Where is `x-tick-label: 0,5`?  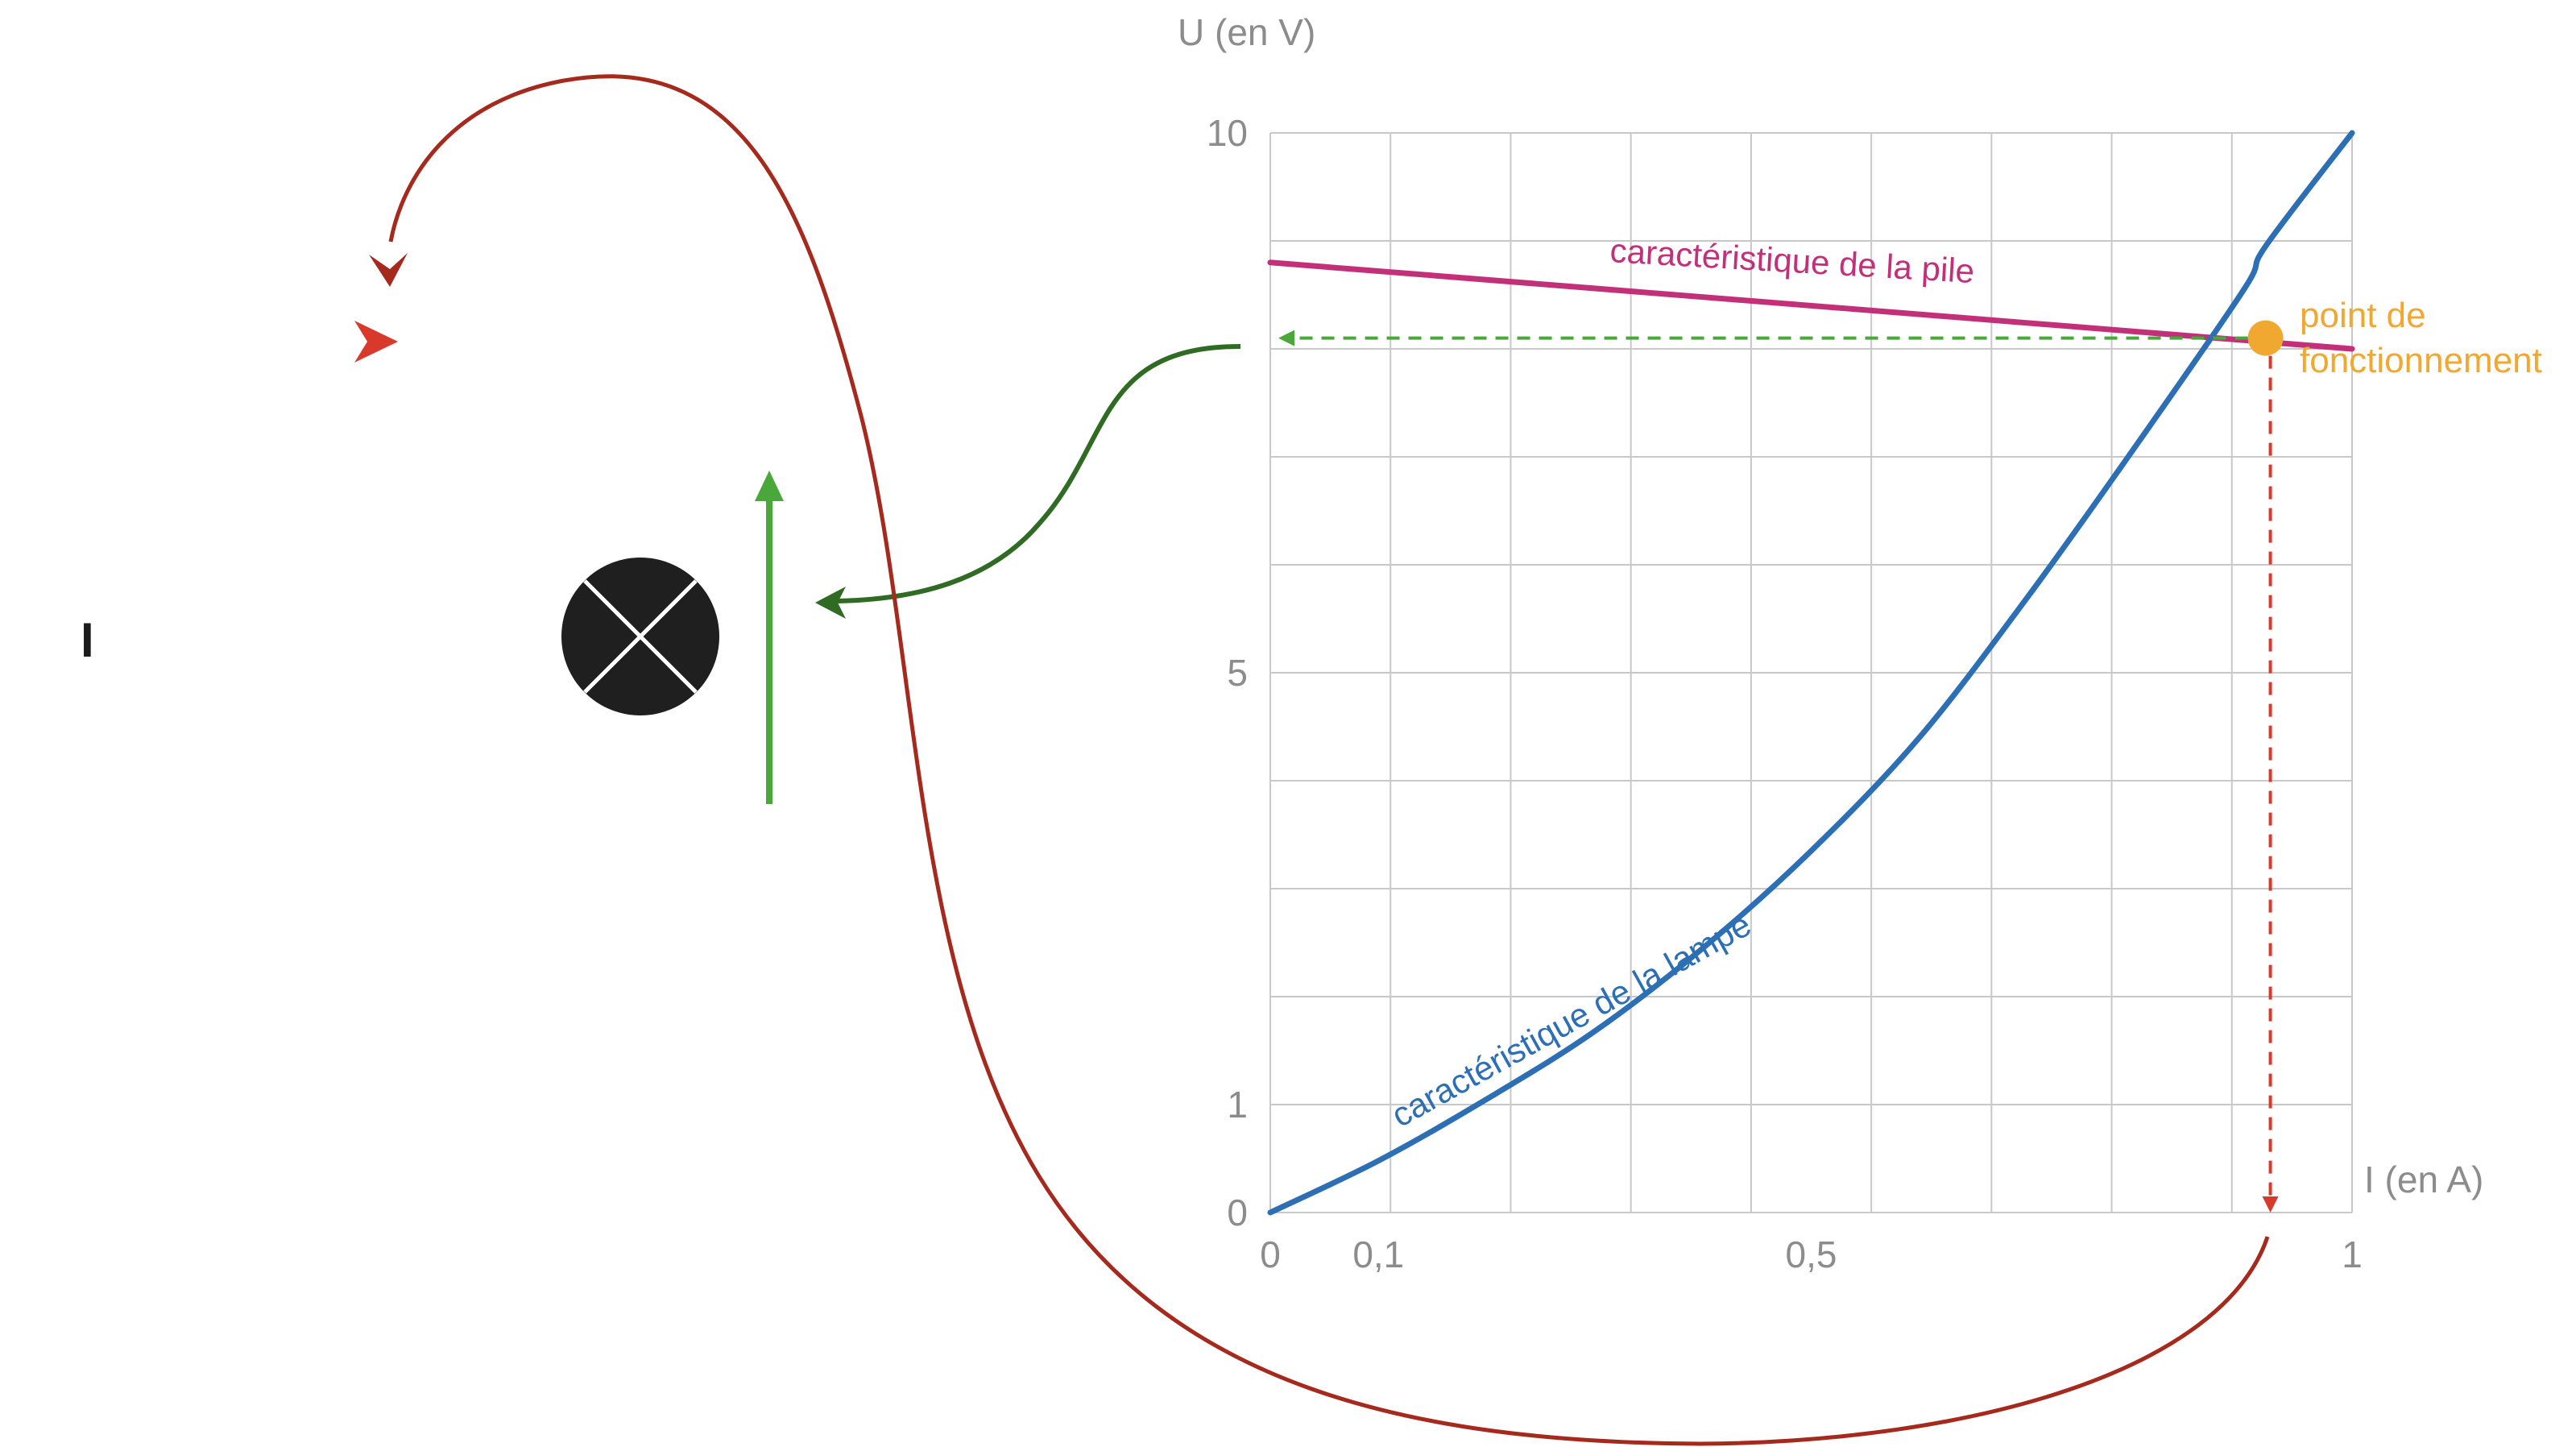 x-tick-label: 0,5 is located at coordinates (1811, 1254).